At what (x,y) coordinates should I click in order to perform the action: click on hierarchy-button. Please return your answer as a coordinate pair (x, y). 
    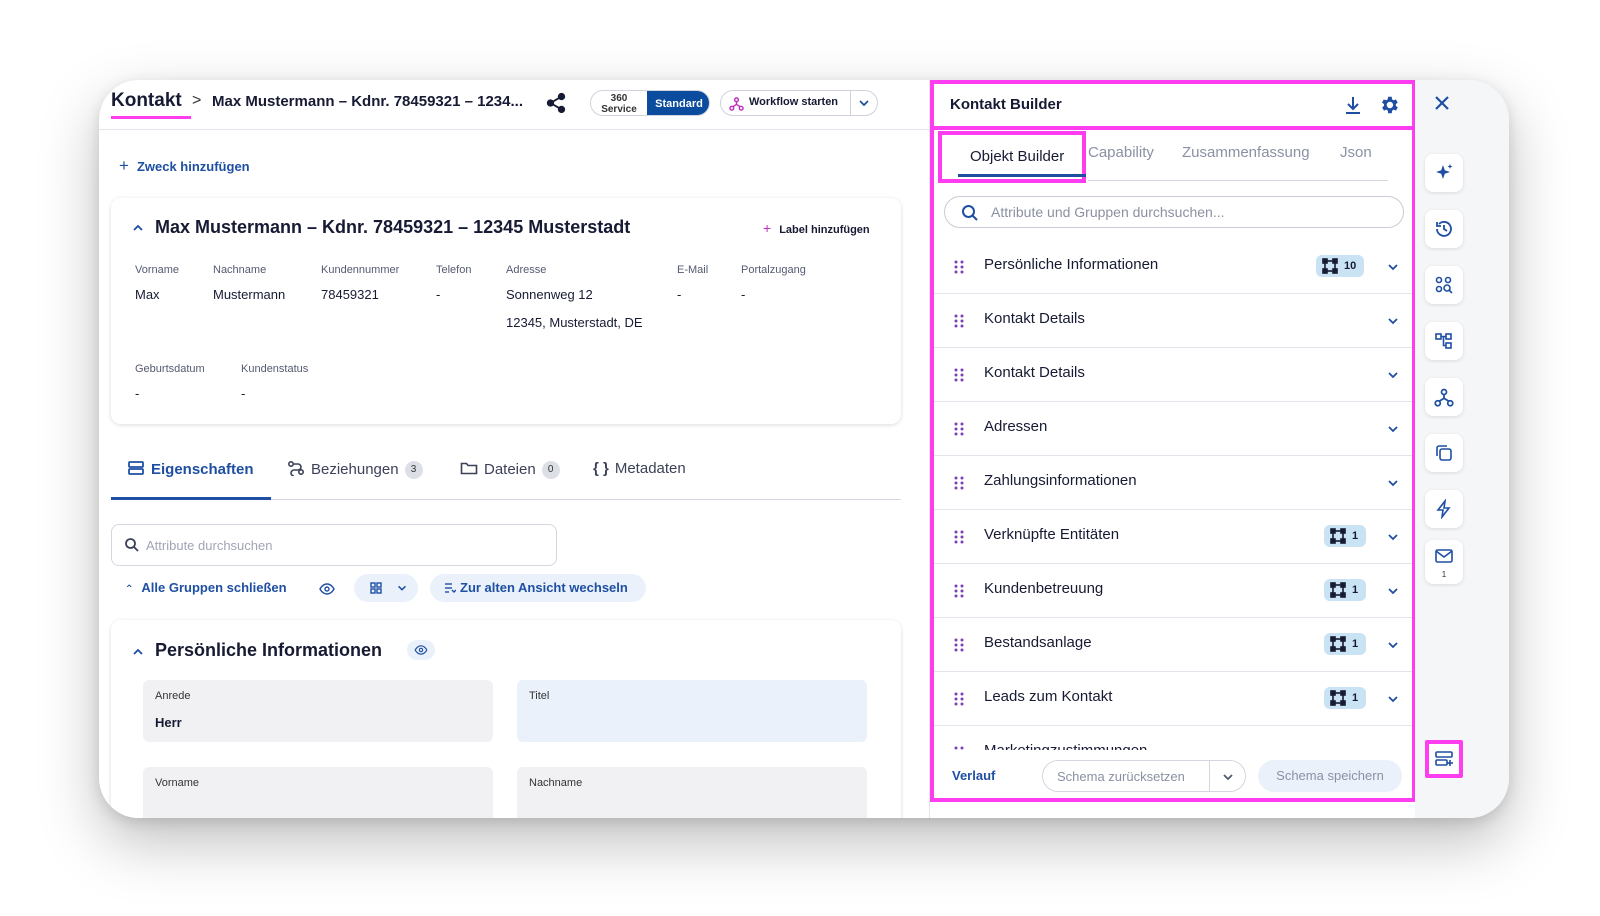
    Looking at the image, I should click on (1444, 341).